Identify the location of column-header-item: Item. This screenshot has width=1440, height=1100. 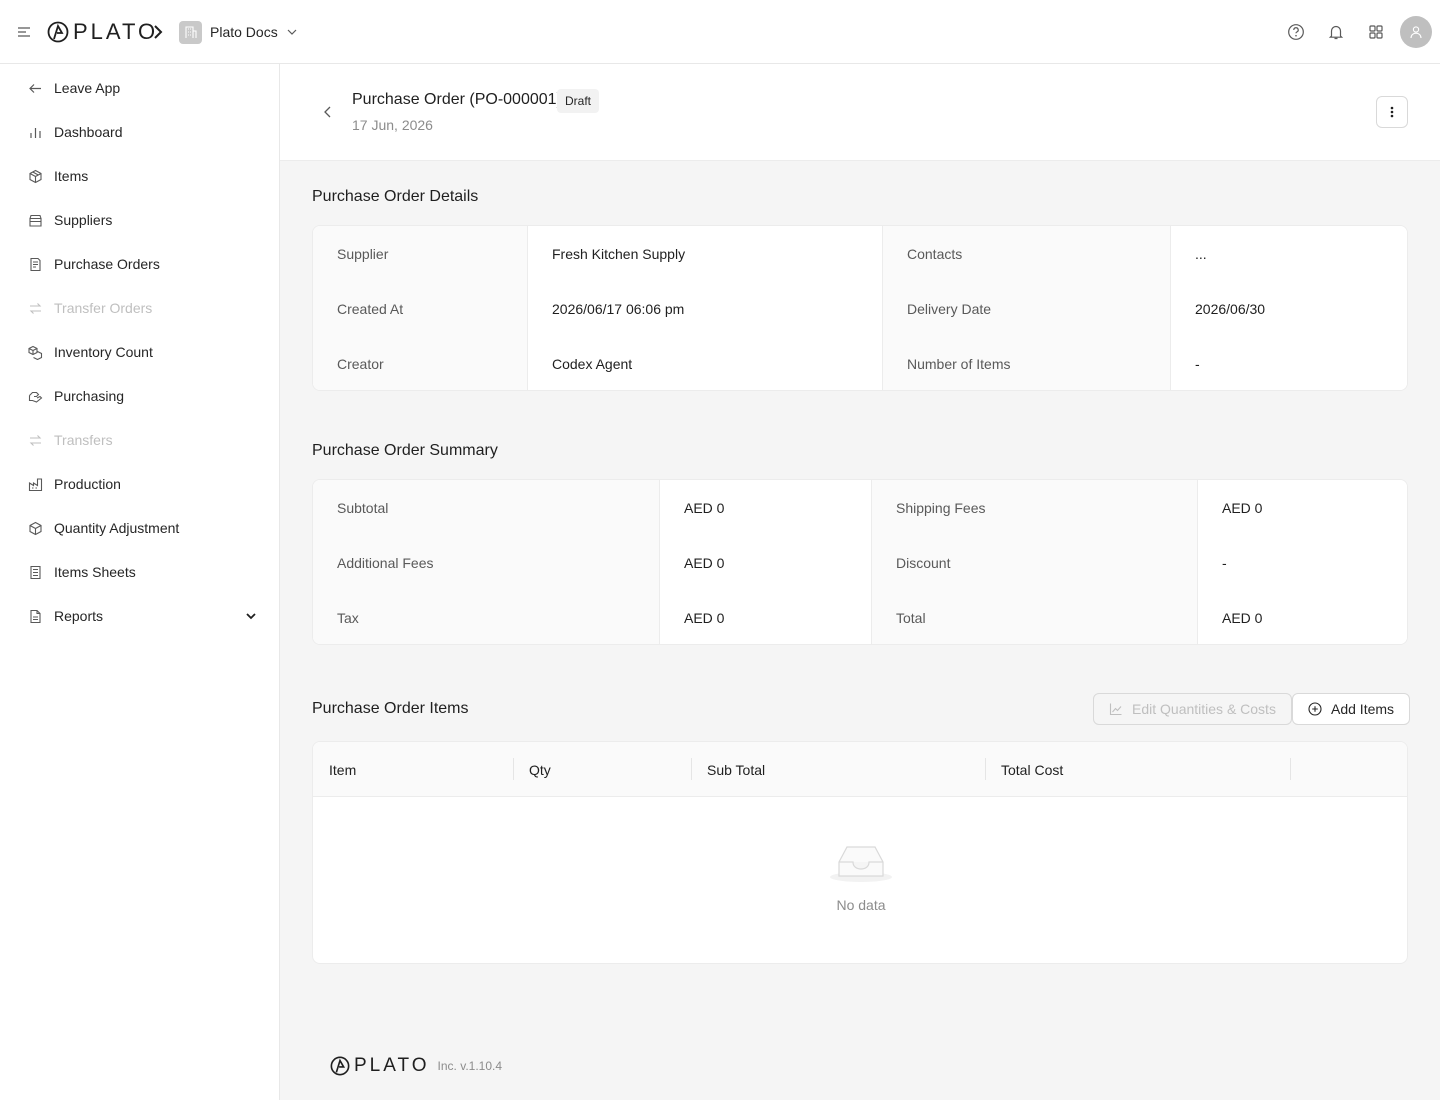
(342, 769).